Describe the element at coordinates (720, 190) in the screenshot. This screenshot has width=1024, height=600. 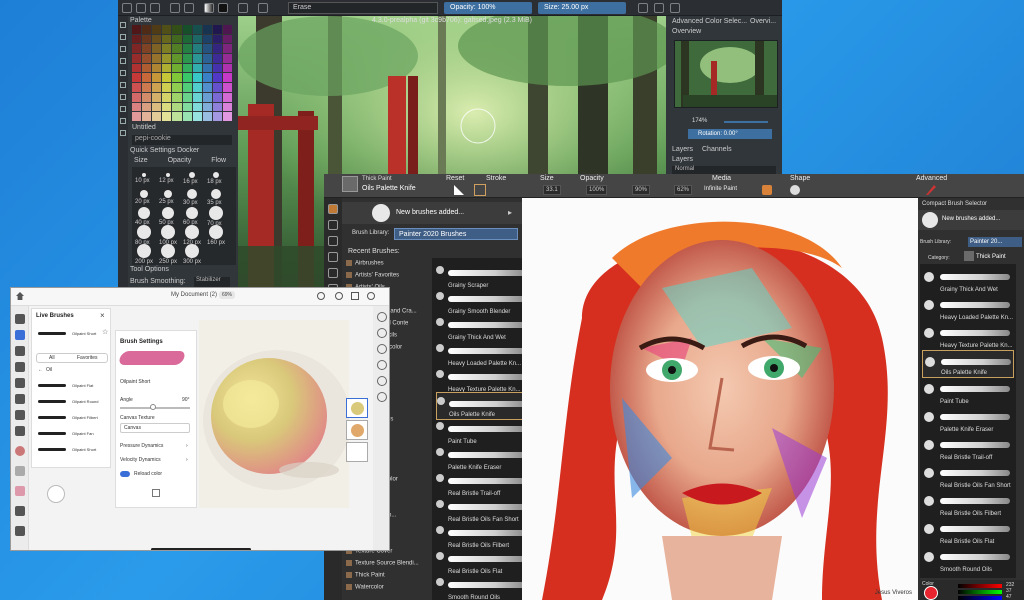
I see `infinite-paint-label: Infinite Paint` at that location.